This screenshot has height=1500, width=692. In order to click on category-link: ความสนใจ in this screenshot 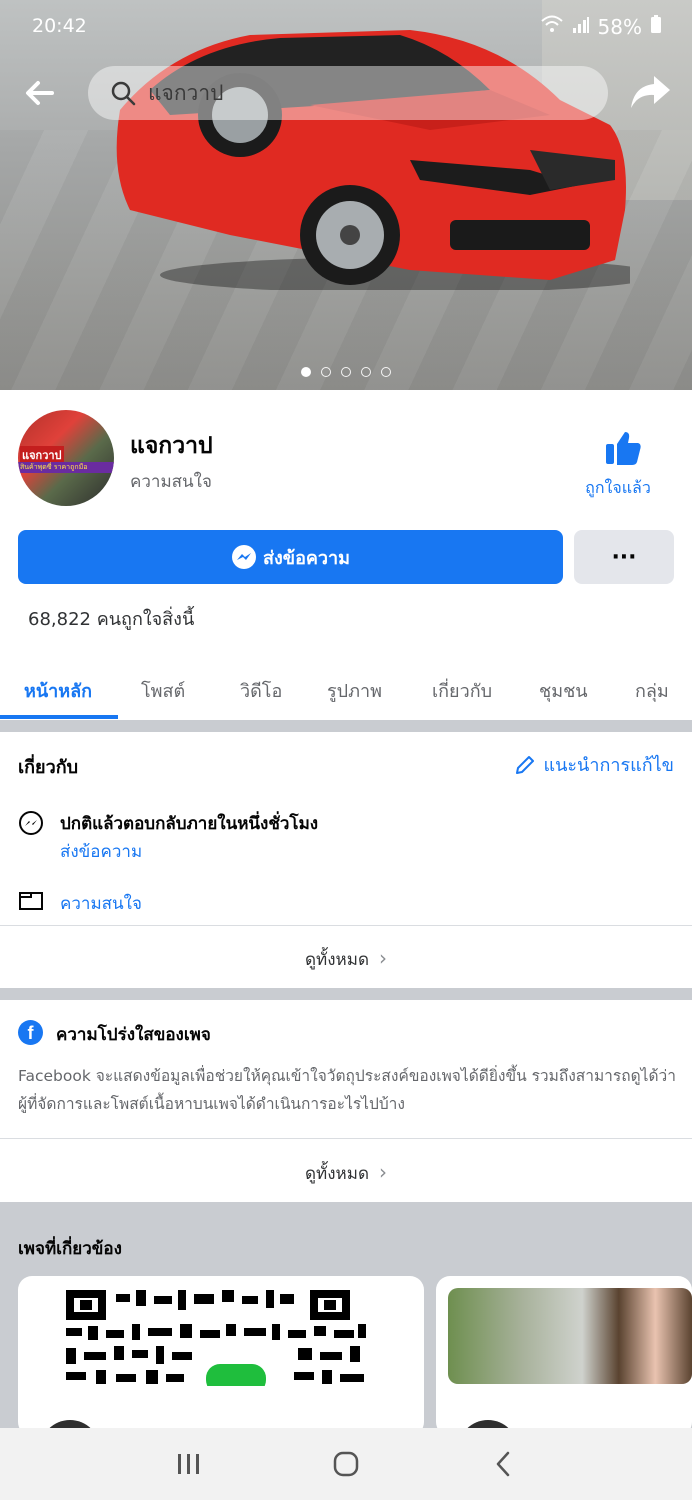, I will do `click(101, 903)`.